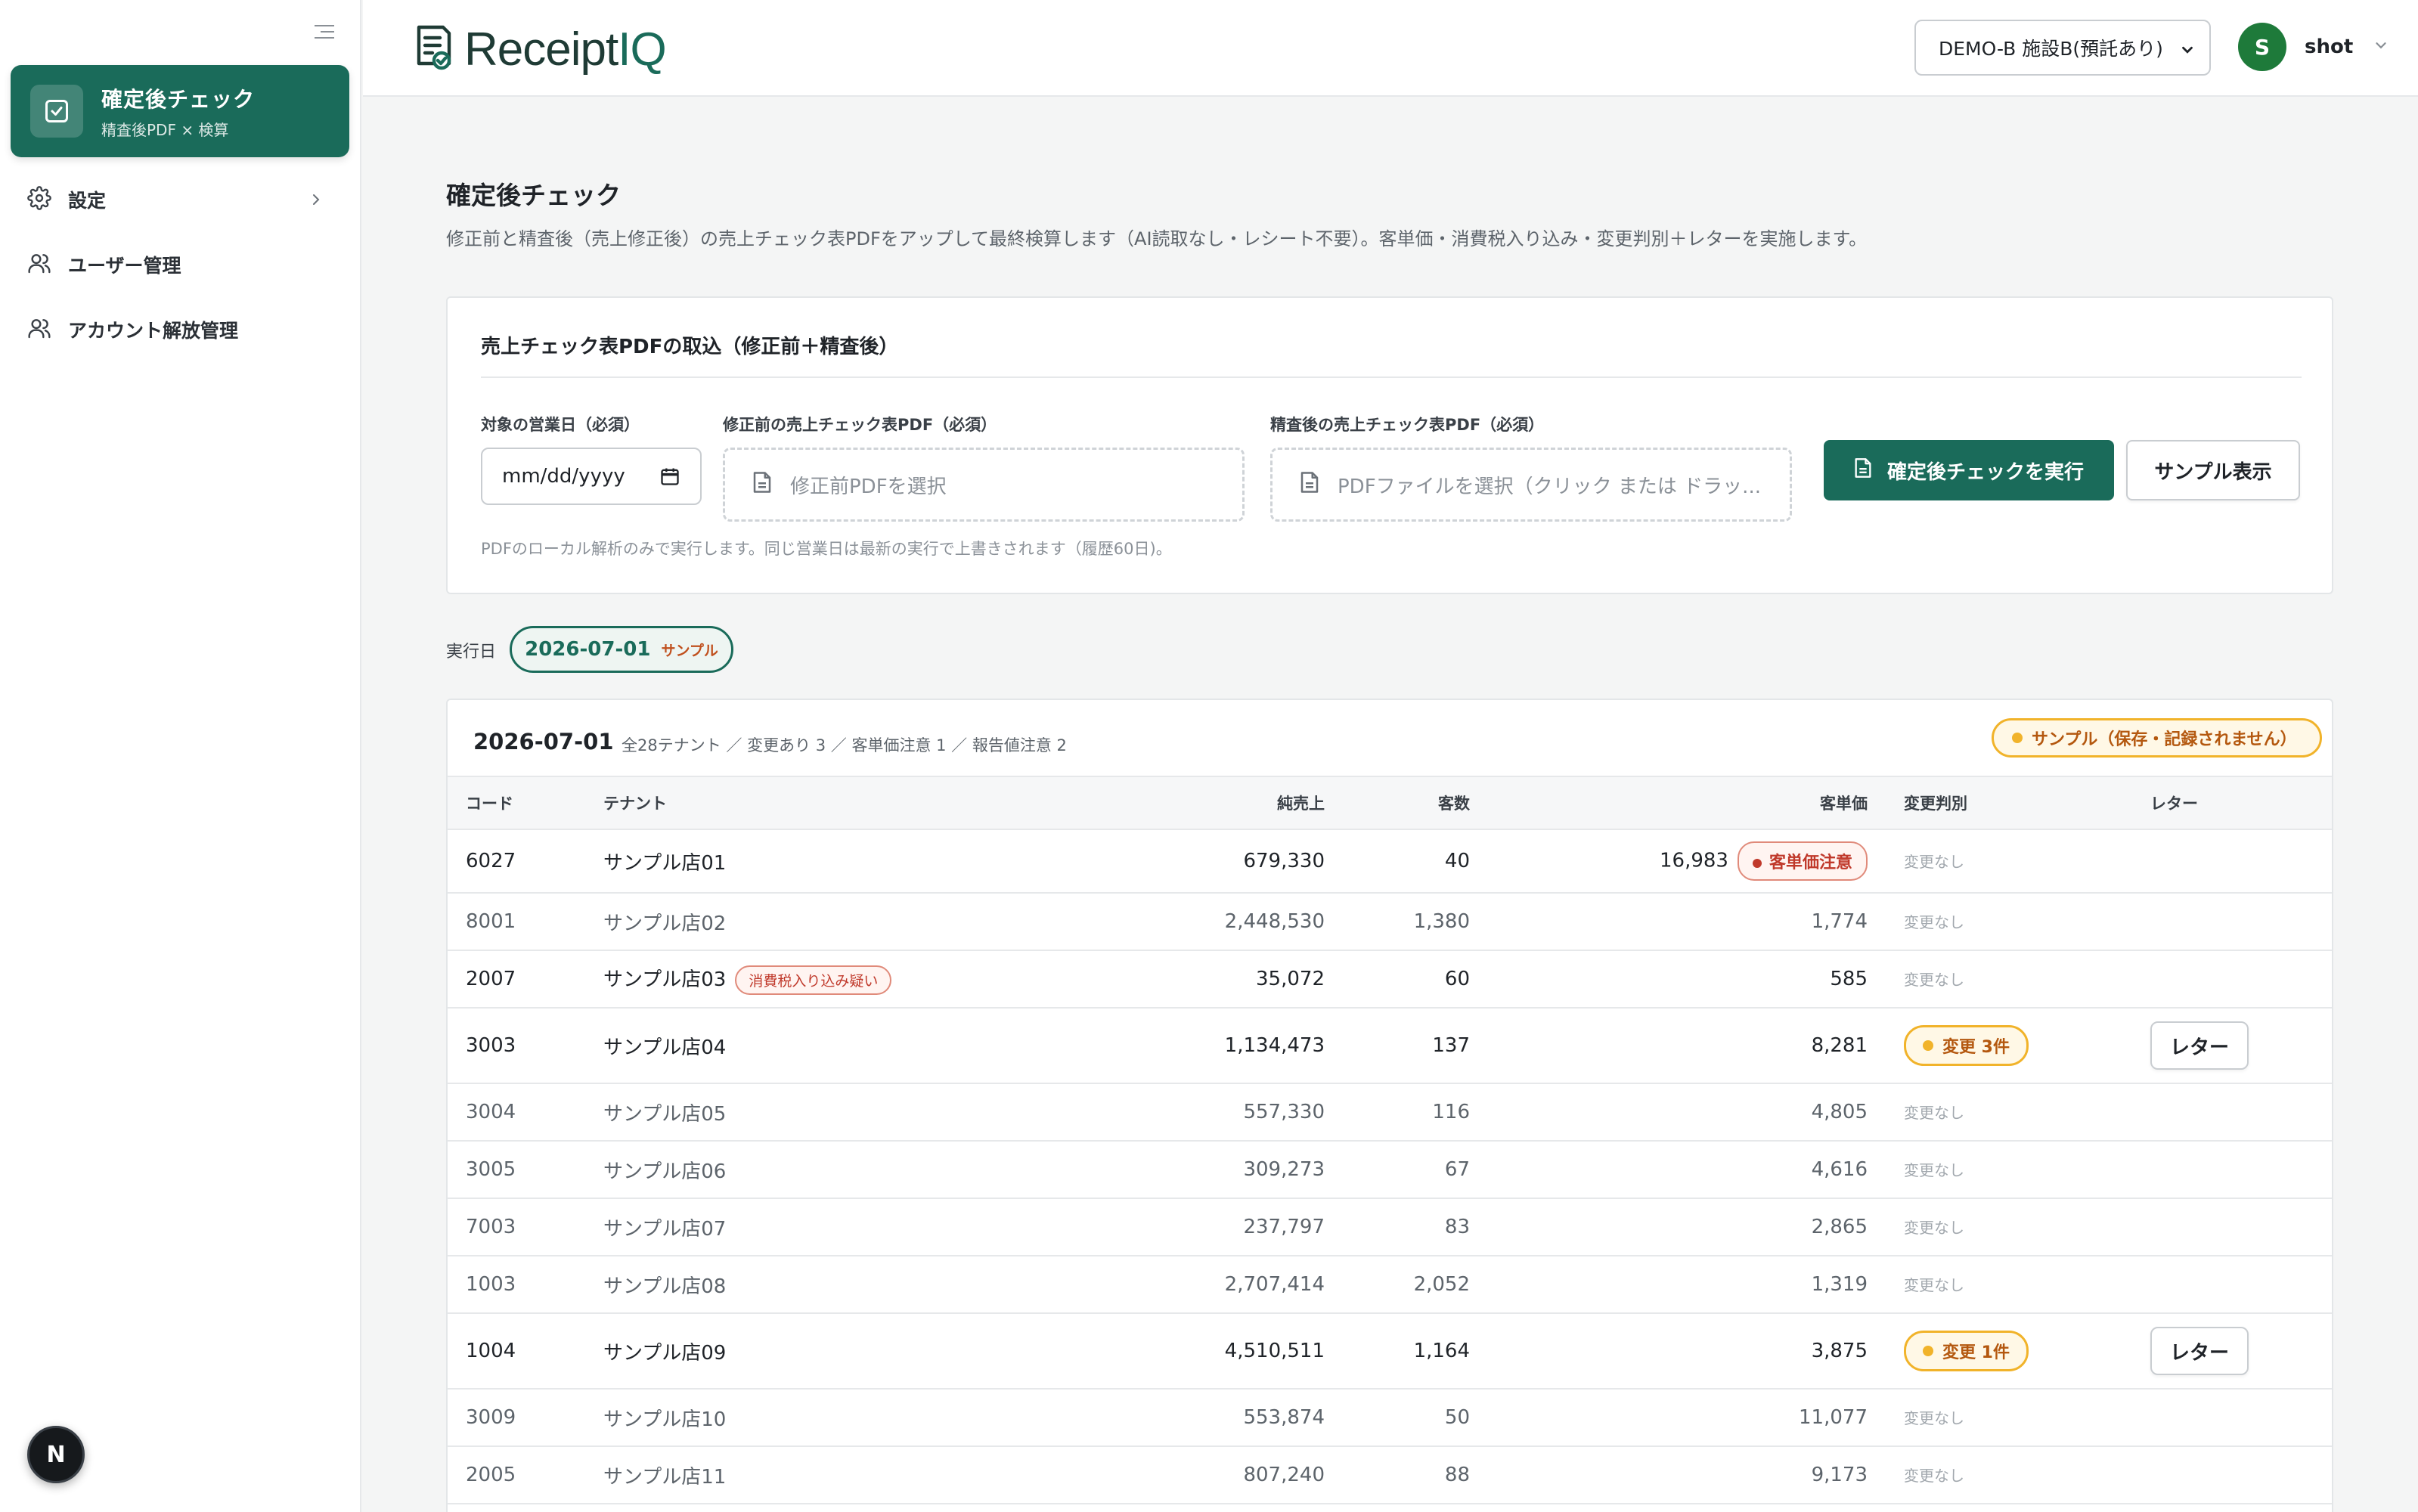 The width and height of the screenshot is (2418, 1512). Describe the element at coordinates (39, 264) in the screenshot. I see `users-icon` at that location.